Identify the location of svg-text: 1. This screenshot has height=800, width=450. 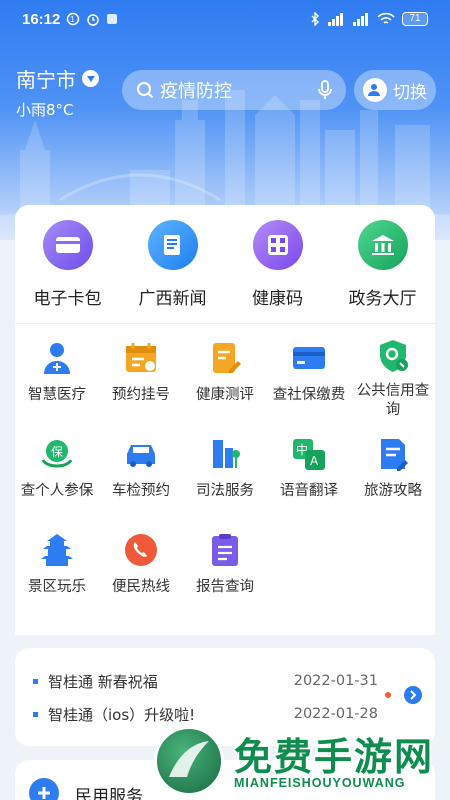
(72, 19).